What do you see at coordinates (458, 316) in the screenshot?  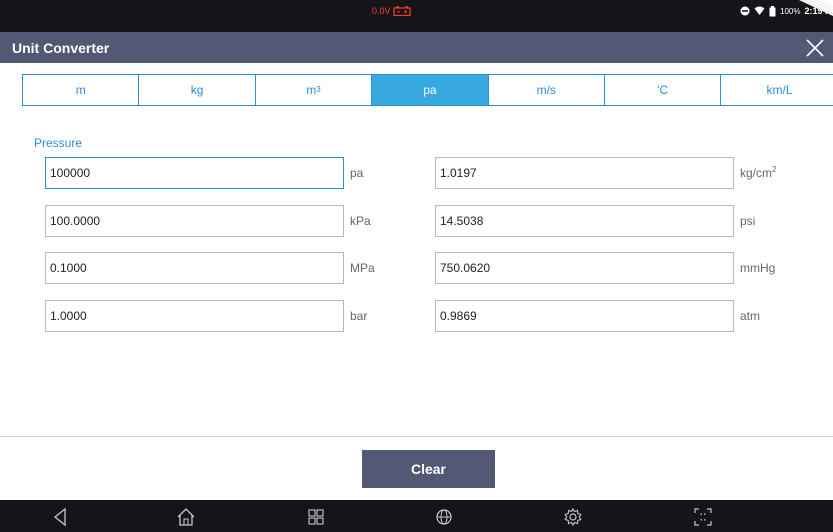 I see `field-value: 0.9869` at bounding box center [458, 316].